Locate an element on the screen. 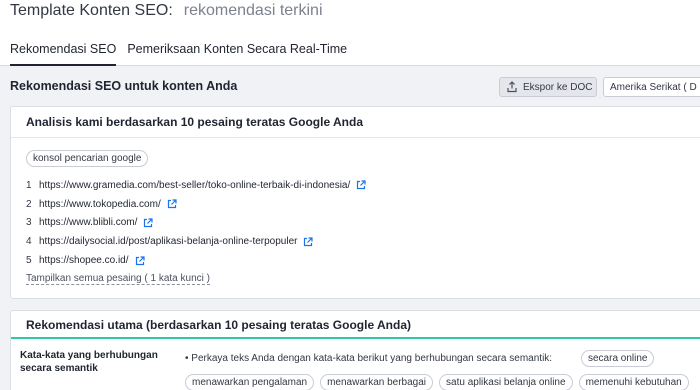 Image resolution: width=700 pixels, height=390 pixels. semantic-word-pill: secara online is located at coordinates (618, 358).